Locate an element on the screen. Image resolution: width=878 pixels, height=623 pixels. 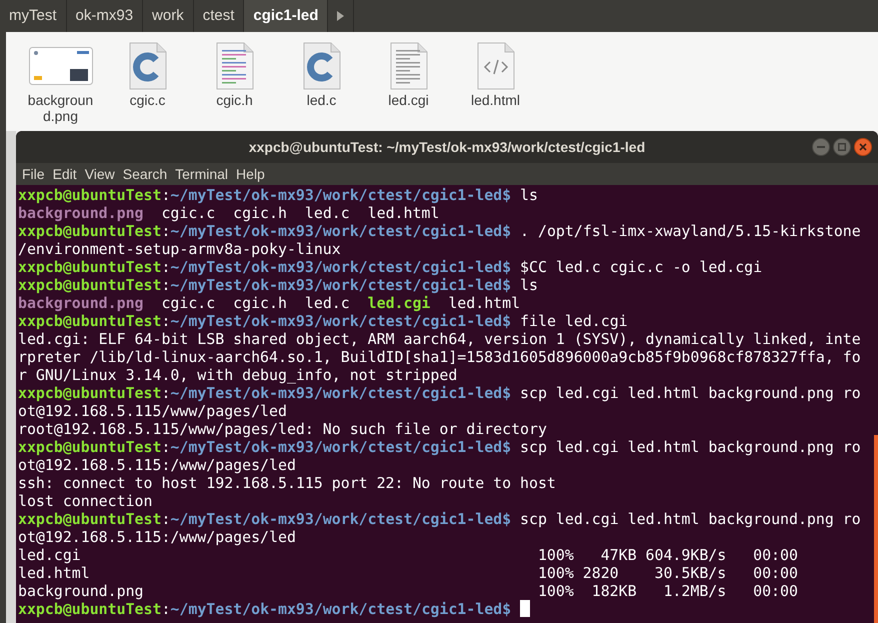
menu-item: Help is located at coordinates (250, 174).